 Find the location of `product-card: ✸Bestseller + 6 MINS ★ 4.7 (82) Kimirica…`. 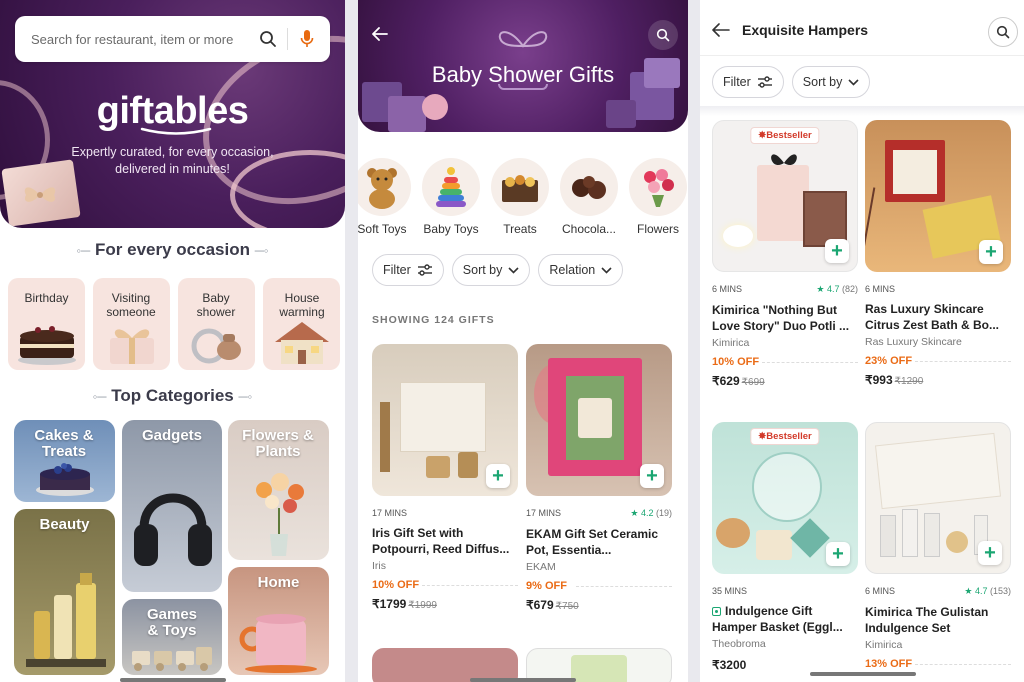

product-card: ✸Bestseller + 6 MINS ★ 4.7 (82) Kimirica… is located at coordinates (785, 254).